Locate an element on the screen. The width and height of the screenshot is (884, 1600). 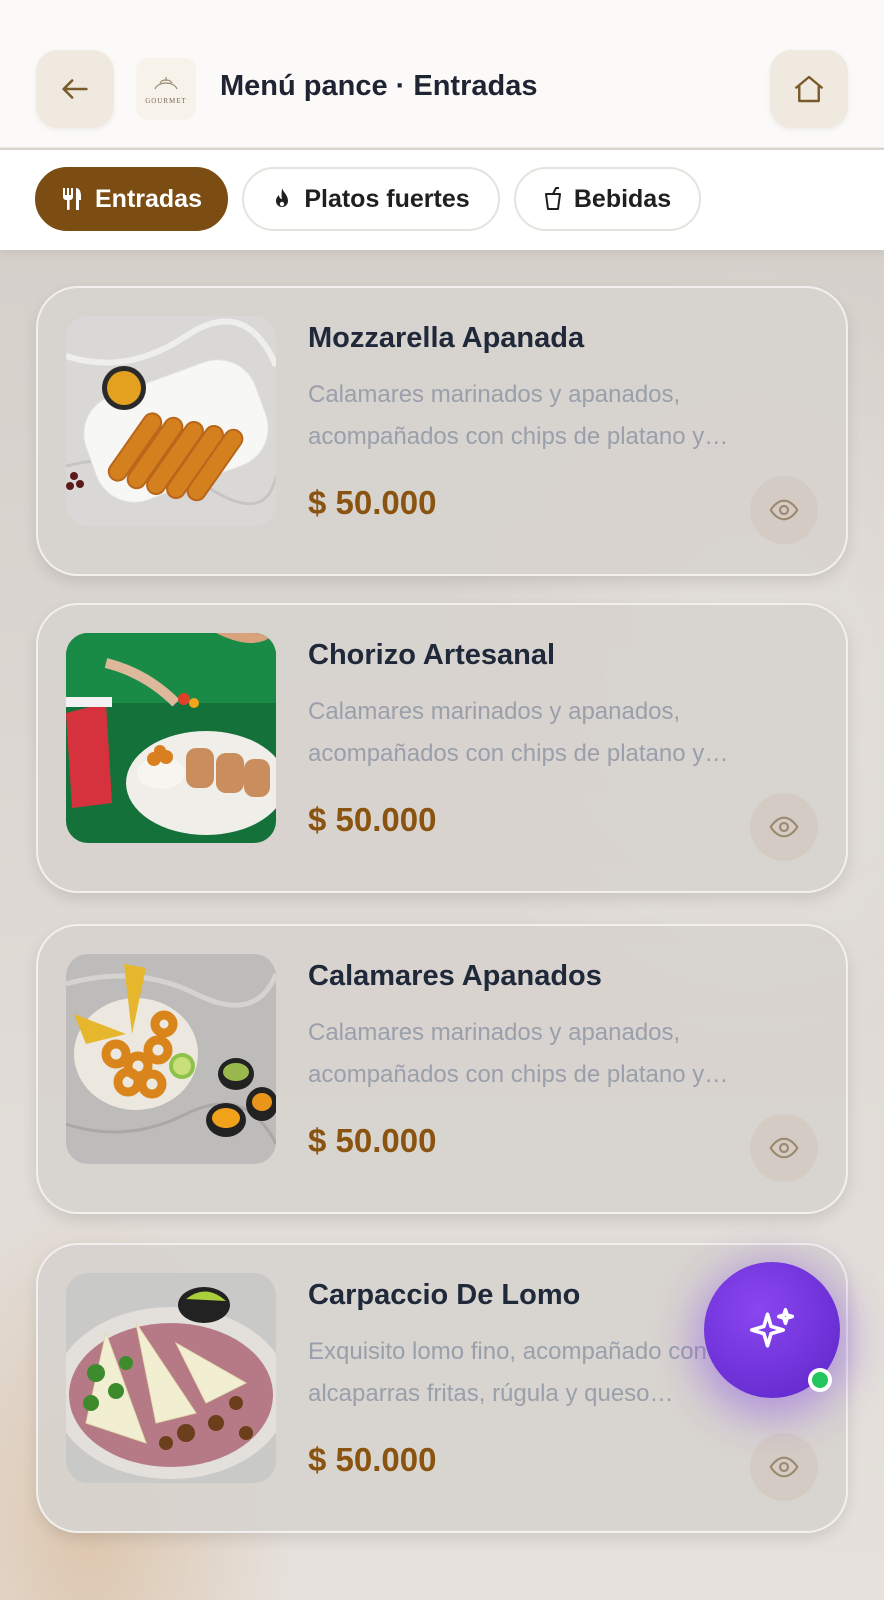
food-photo-calamares is located at coordinates (171, 1059).